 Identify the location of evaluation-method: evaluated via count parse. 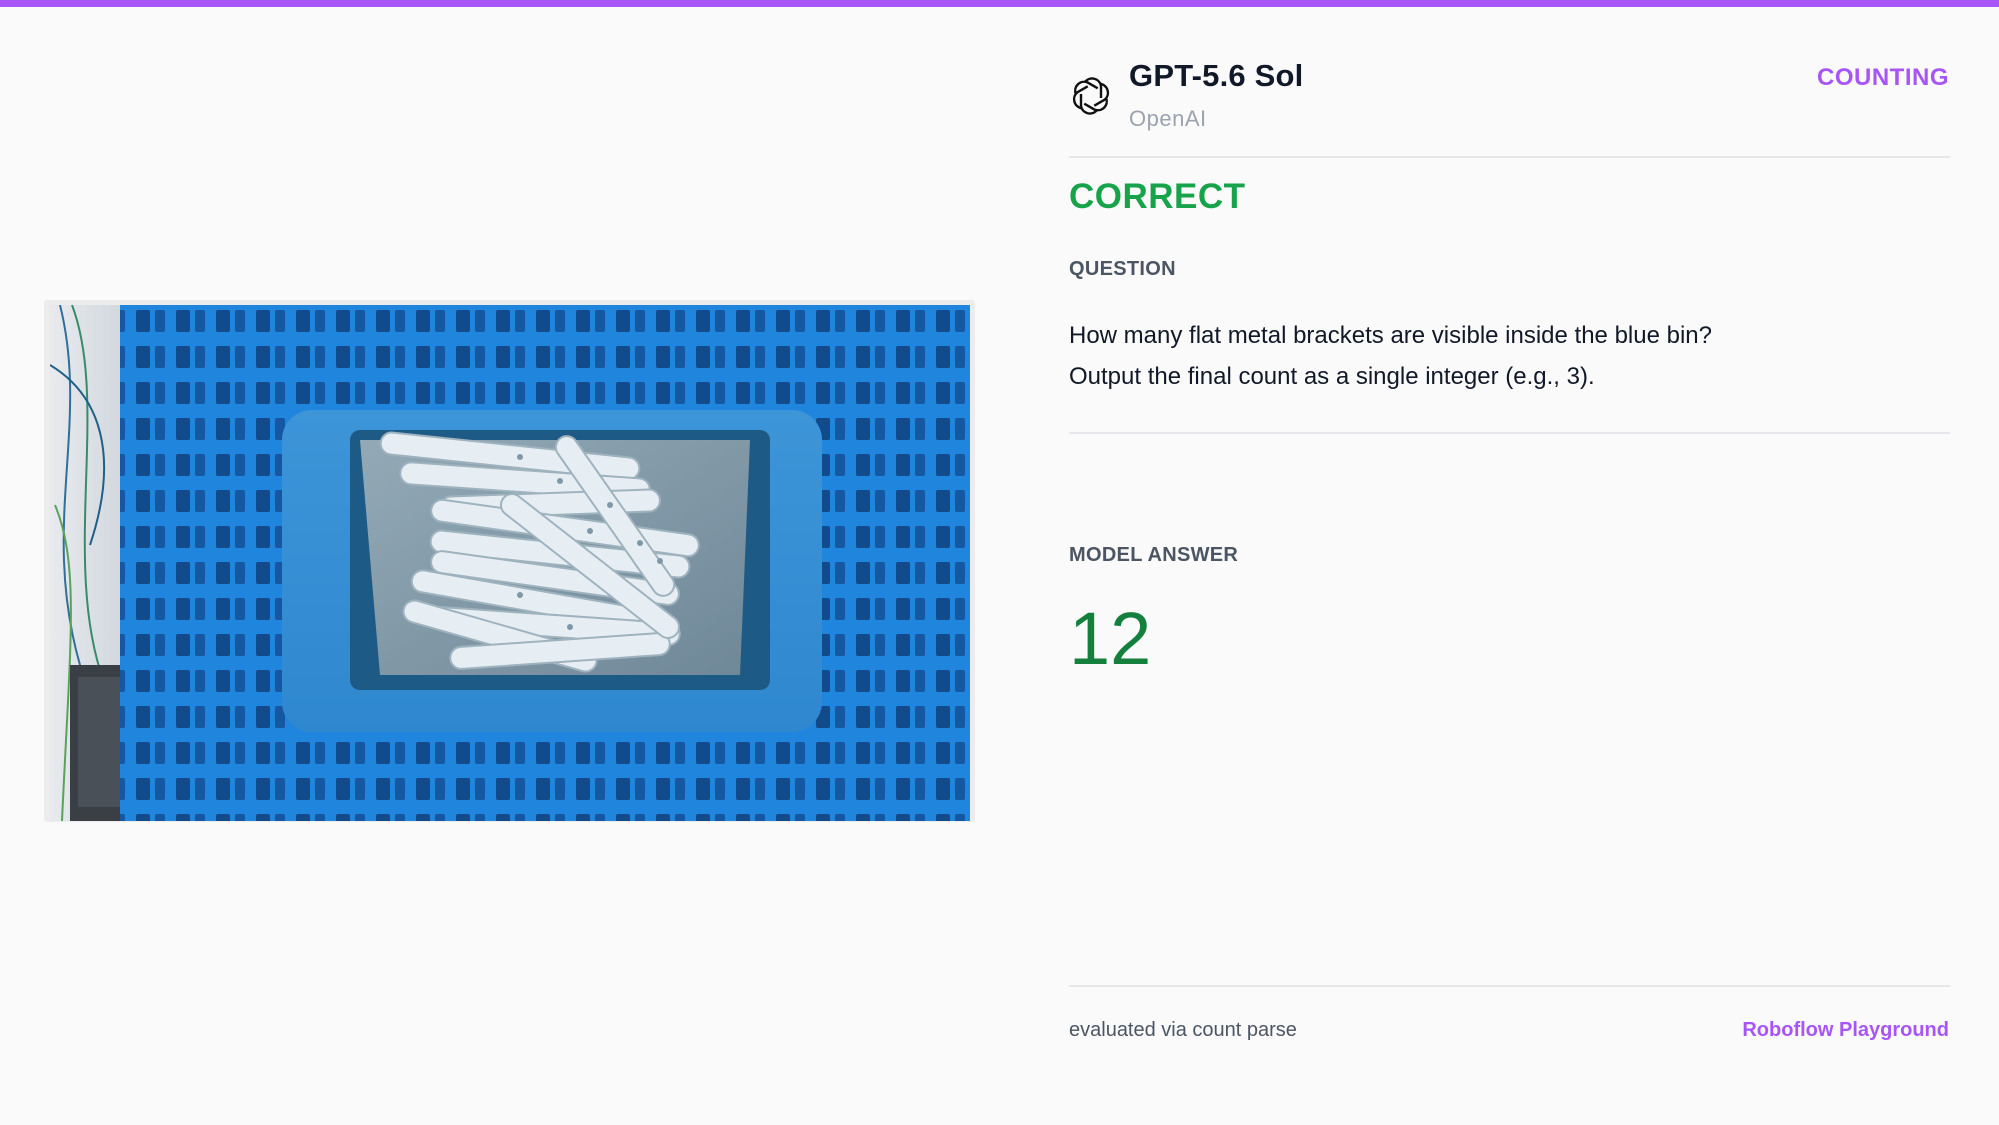
(1183, 1030).